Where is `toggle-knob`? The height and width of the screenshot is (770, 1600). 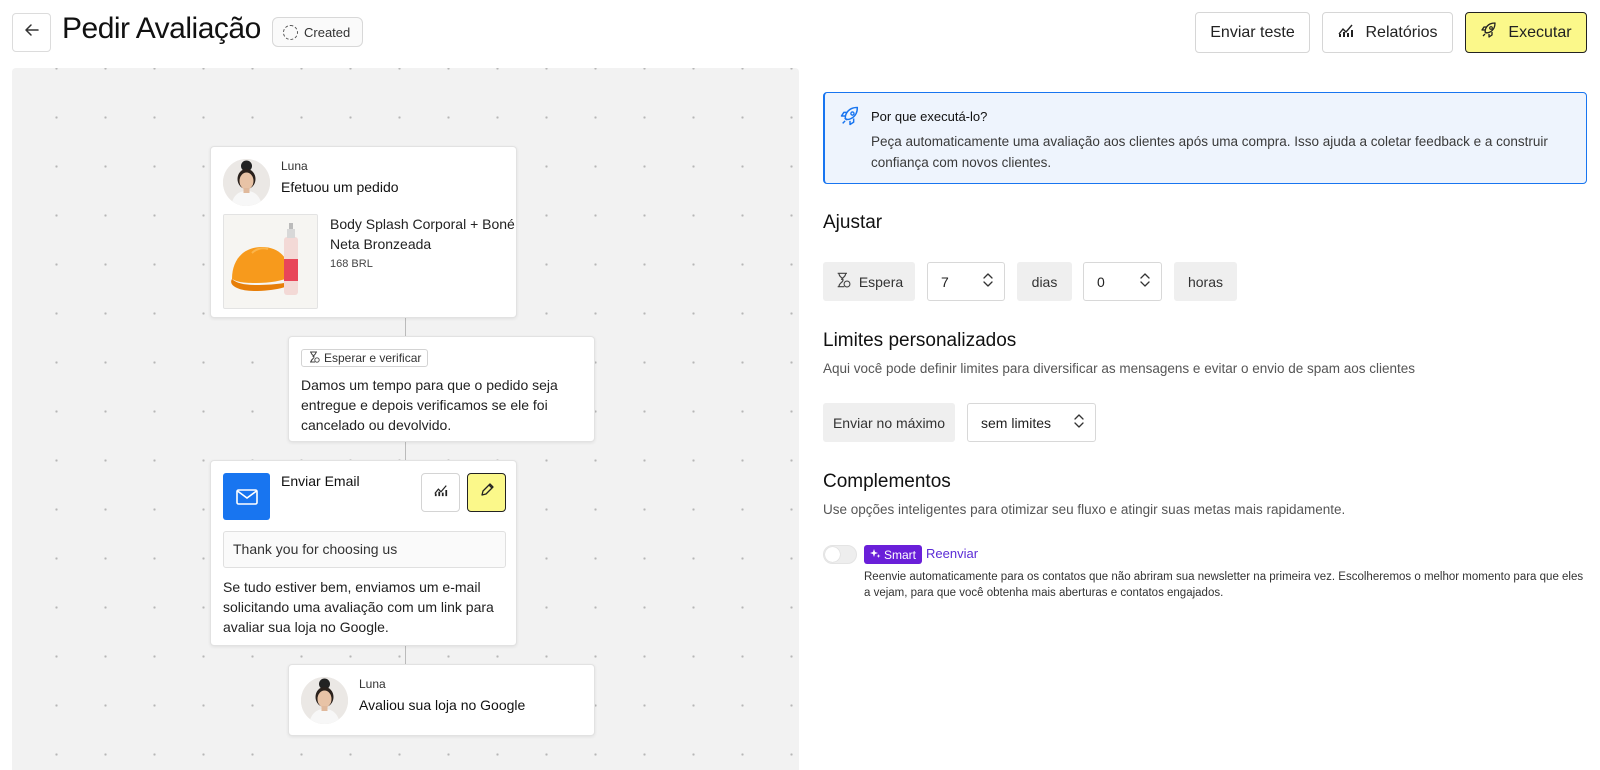
toggle-knob is located at coordinates (832, 554).